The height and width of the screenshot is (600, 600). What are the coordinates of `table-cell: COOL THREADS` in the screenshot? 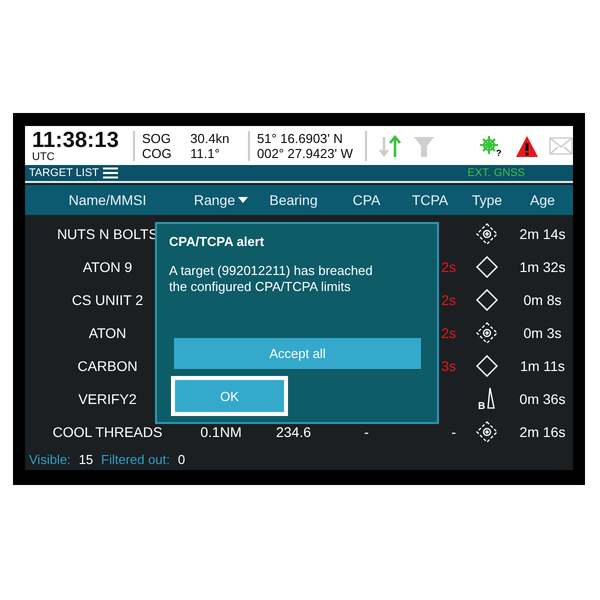 It's located at (107, 432).